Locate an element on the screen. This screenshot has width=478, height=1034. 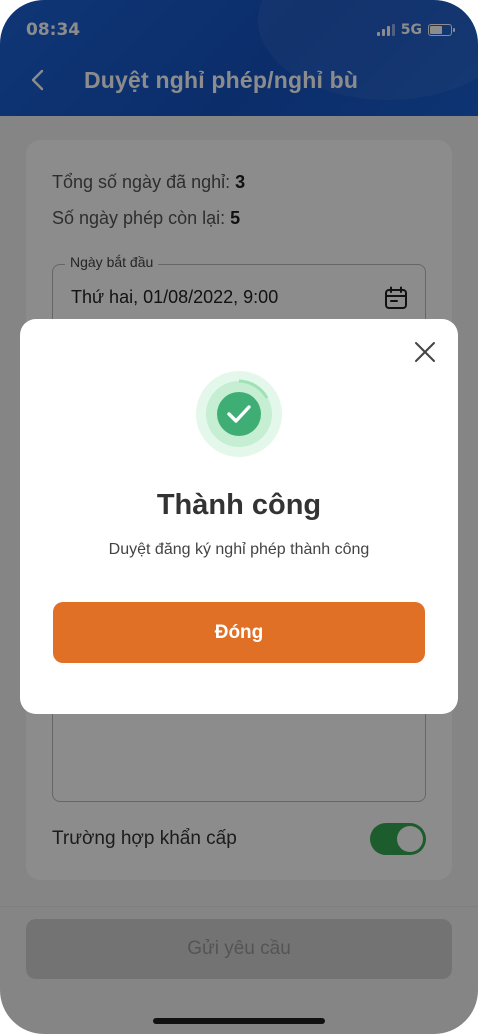
close-icon is located at coordinates (425, 352).